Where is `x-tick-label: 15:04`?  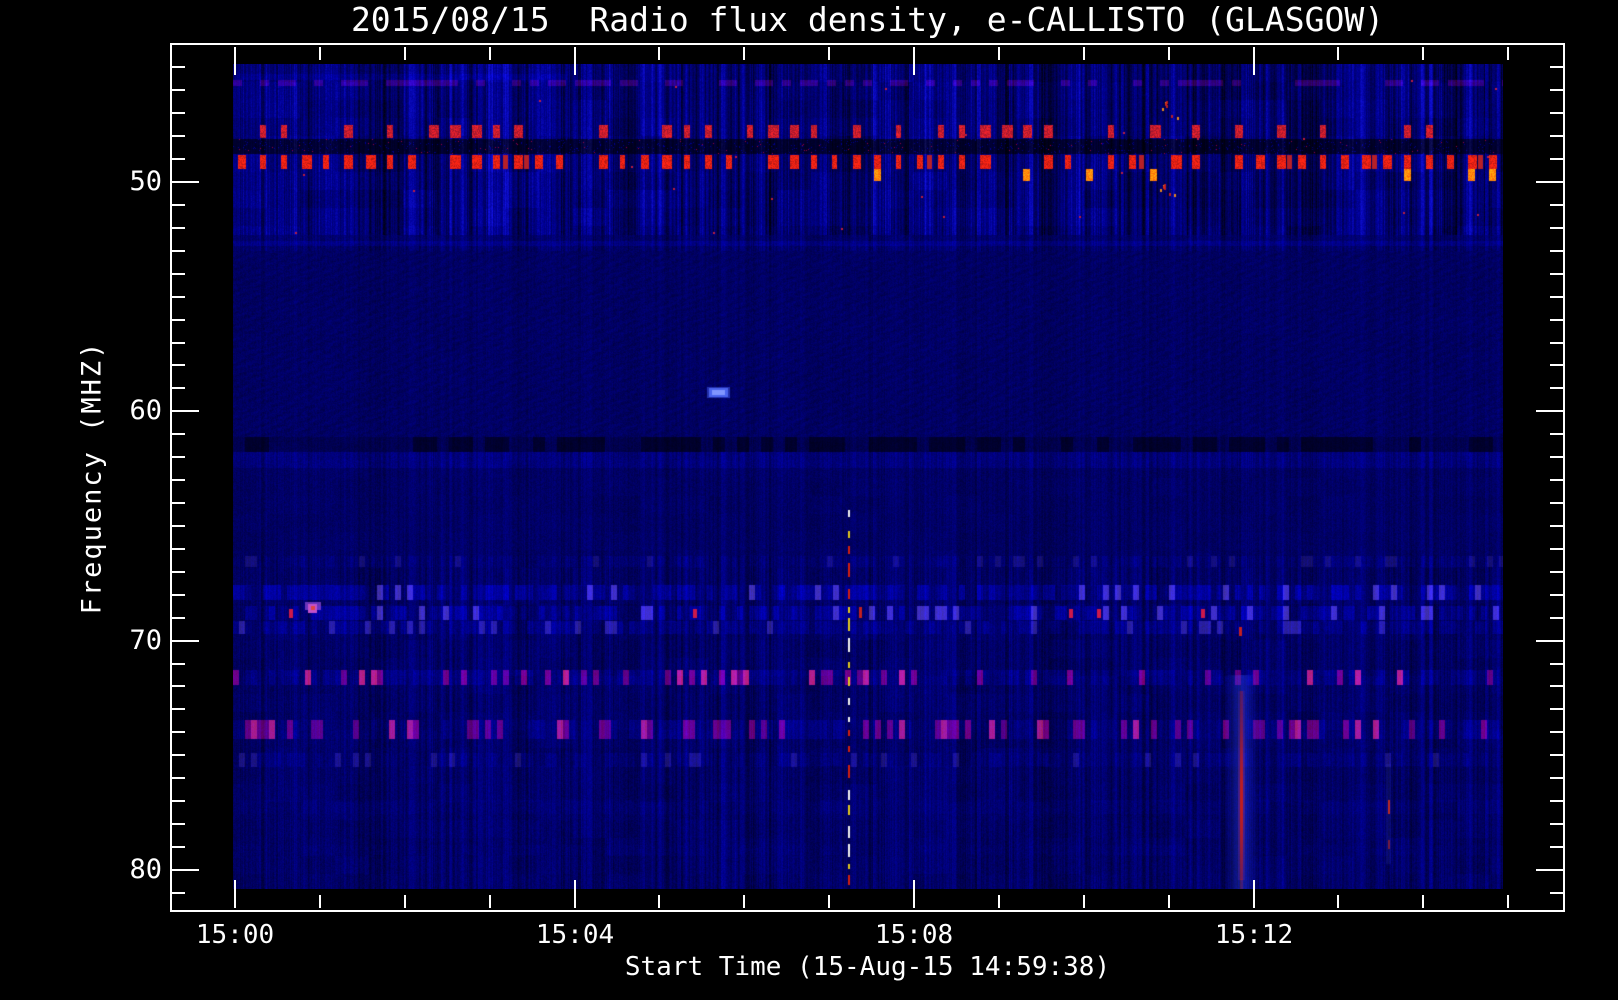
x-tick-label: 15:04 is located at coordinates (575, 935).